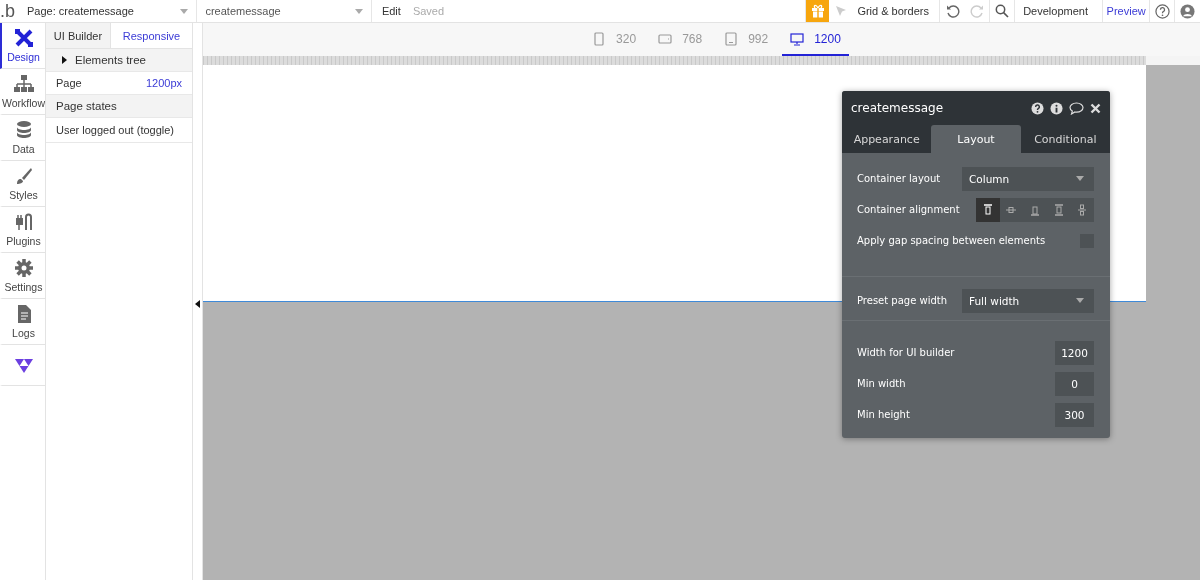  What do you see at coordinates (908, 209) in the screenshot?
I see `field-label: Container alignment` at bounding box center [908, 209].